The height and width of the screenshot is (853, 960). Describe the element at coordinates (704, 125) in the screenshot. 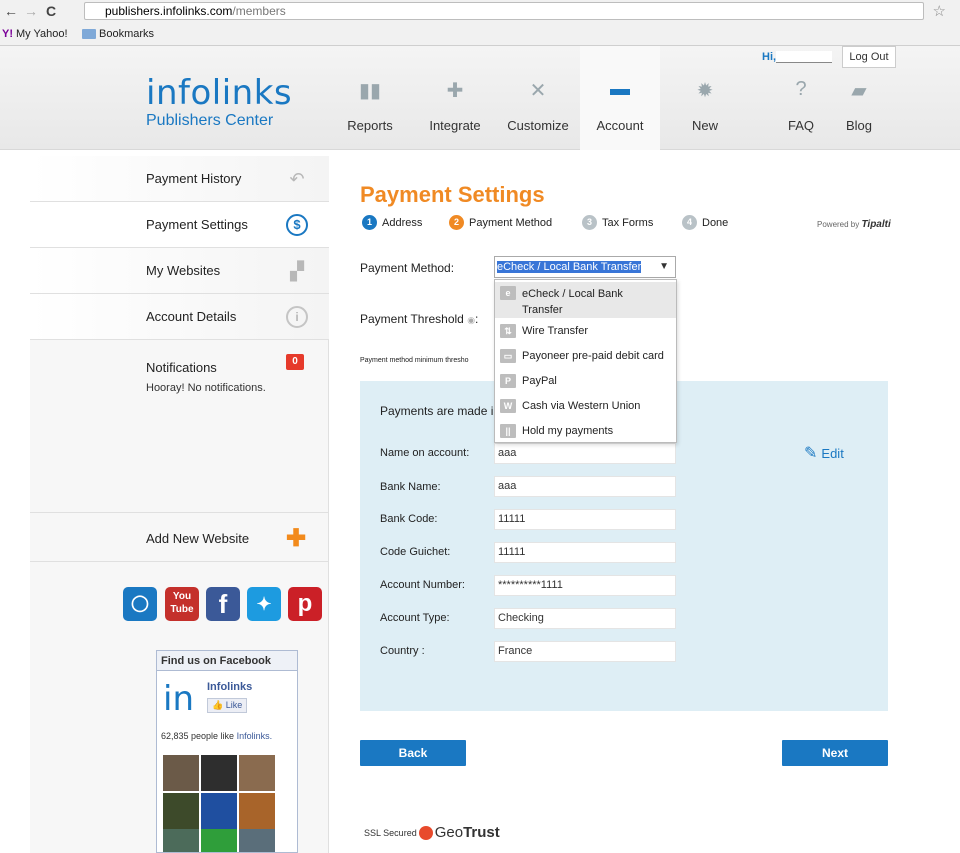

I see `nav-label: New` at that location.